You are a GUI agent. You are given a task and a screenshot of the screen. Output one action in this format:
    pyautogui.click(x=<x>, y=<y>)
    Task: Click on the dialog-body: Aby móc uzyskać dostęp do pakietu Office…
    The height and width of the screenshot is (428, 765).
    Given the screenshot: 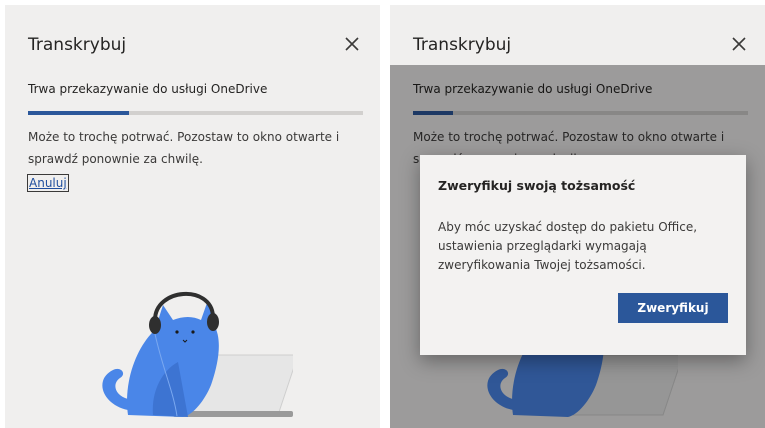 What is the action you would take?
    pyautogui.click(x=568, y=246)
    